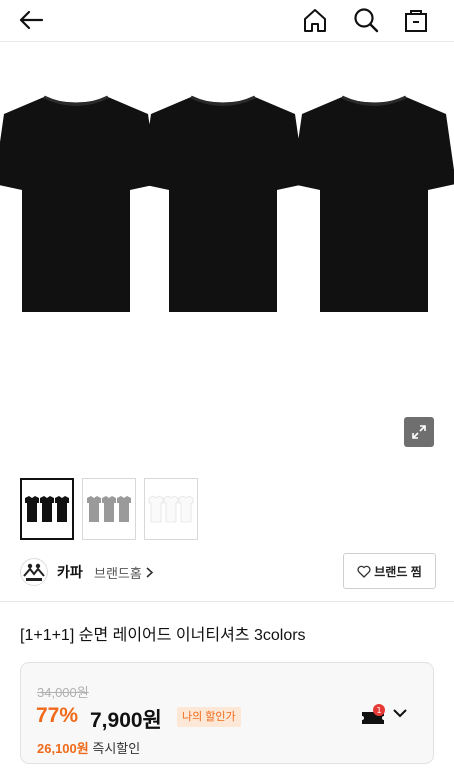 This screenshot has width=454, height=779. I want to click on product-title: [1+1+1] 순면 레이어드 이너티셔츠 3colors, so click(163, 635).